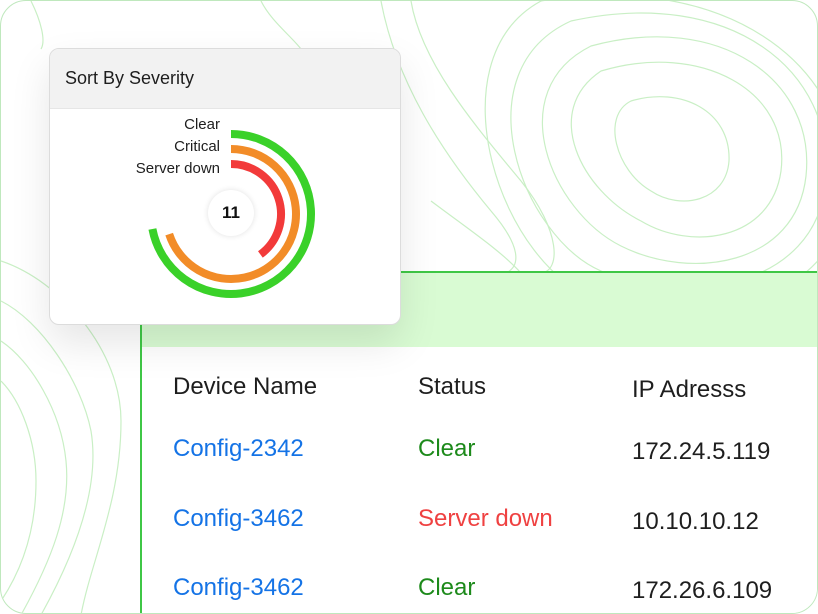  I want to click on ip-address-cell: 10.10.10.12, so click(695, 521).